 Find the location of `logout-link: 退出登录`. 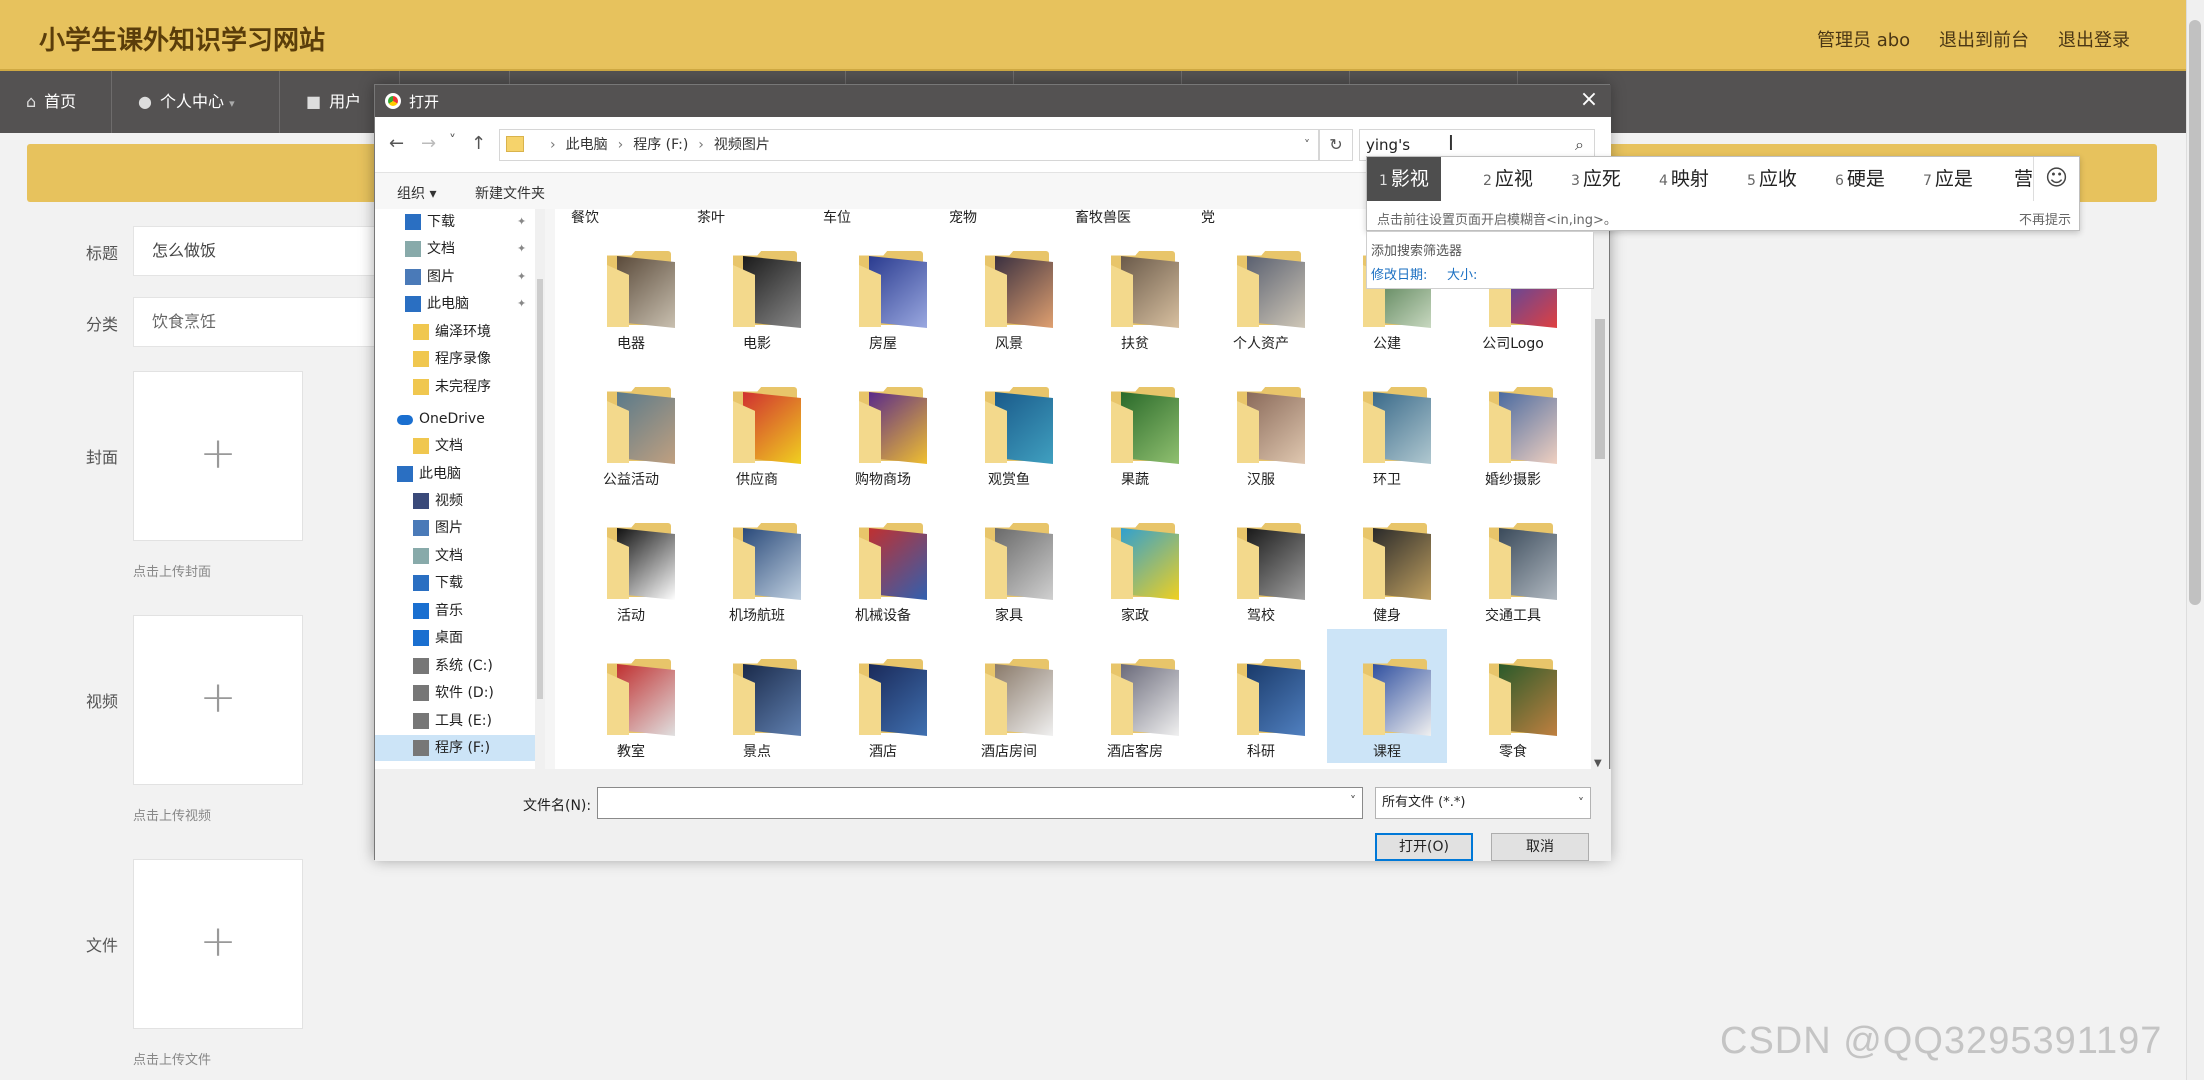

logout-link: 退出登录 is located at coordinates (2094, 39).